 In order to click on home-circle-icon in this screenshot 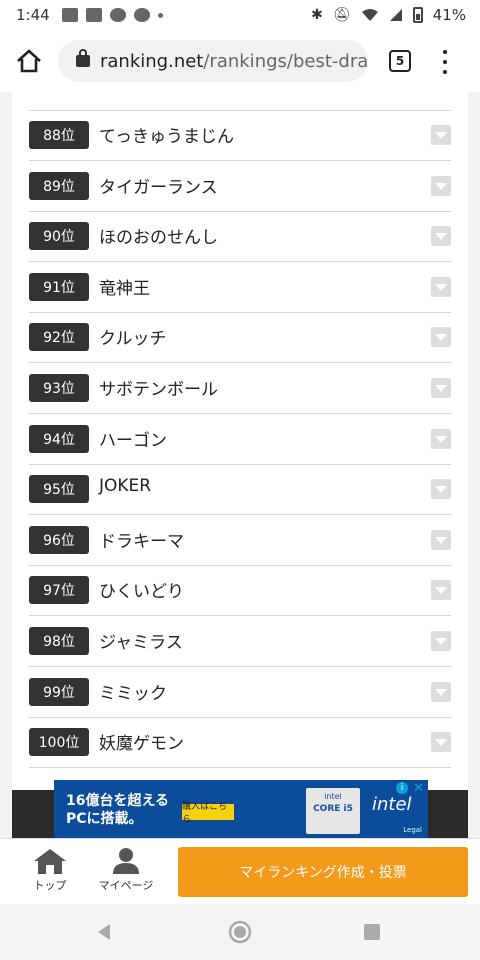, I will do `click(240, 932)`.